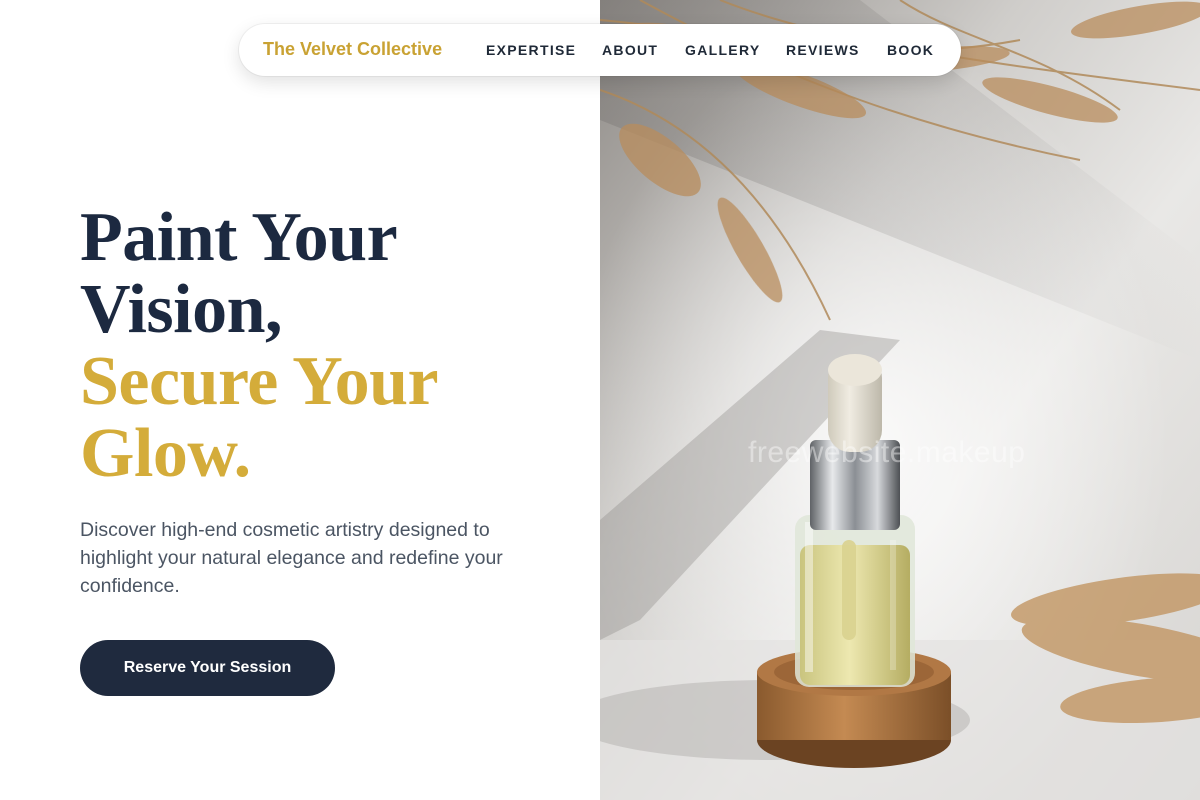  I want to click on nav-link-gallery: GALLERY, so click(722, 50).